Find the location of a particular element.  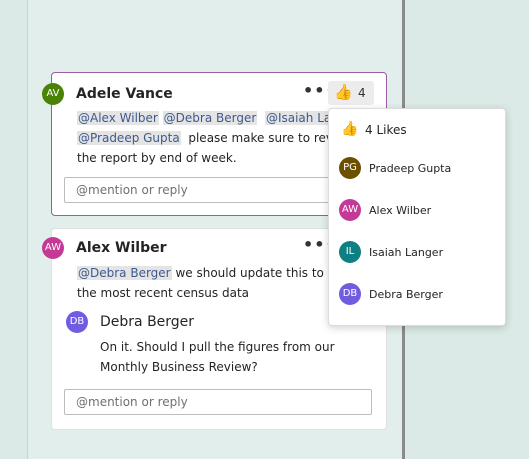

liker-name: Isaiah Langer is located at coordinates (406, 252).